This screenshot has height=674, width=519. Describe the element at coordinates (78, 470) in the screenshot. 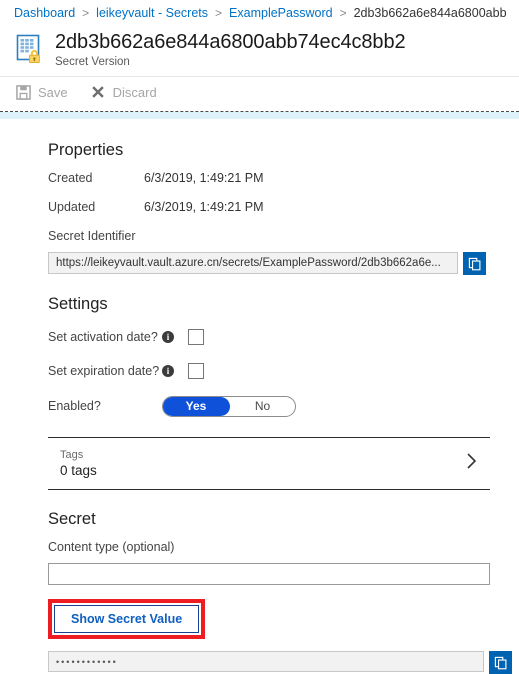

I see `tags-value: 0 tags` at that location.